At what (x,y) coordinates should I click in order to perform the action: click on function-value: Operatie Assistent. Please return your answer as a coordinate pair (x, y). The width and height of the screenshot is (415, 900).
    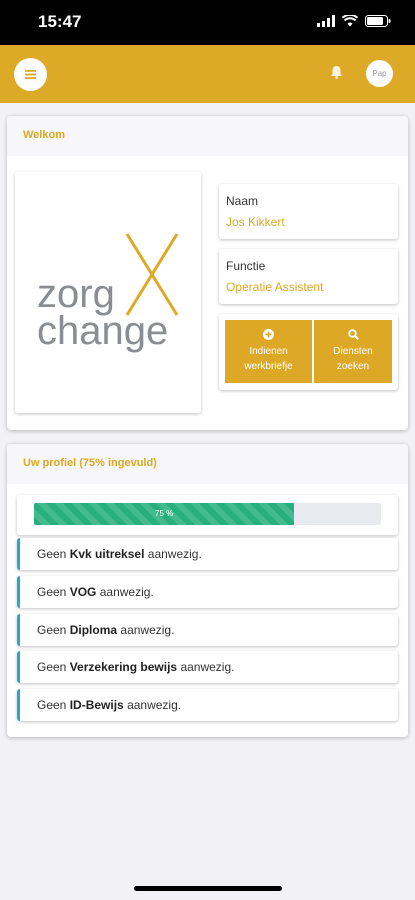
    Looking at the image, I should click on (275, 287).